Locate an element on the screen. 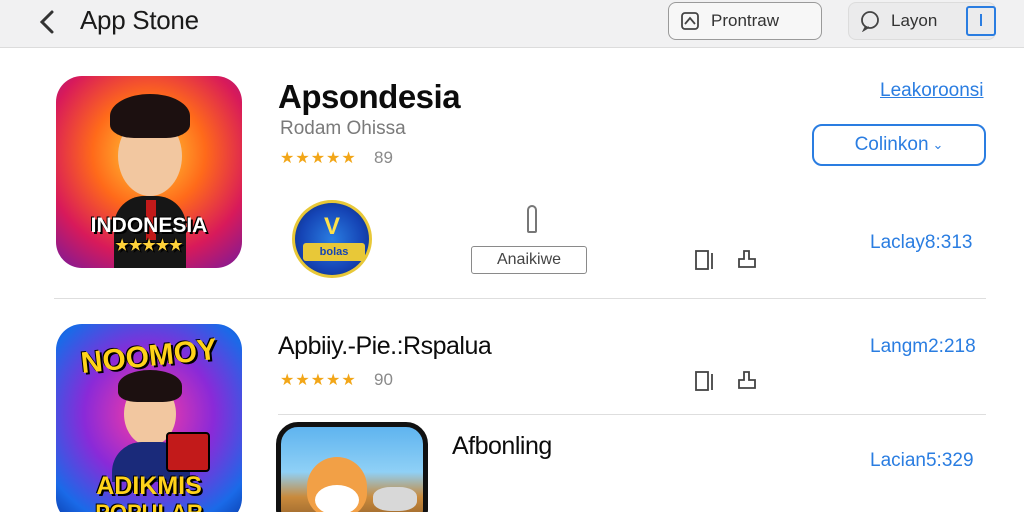  icon-caption-bottom: ADIKMIS is located at coordinates (149, 486).